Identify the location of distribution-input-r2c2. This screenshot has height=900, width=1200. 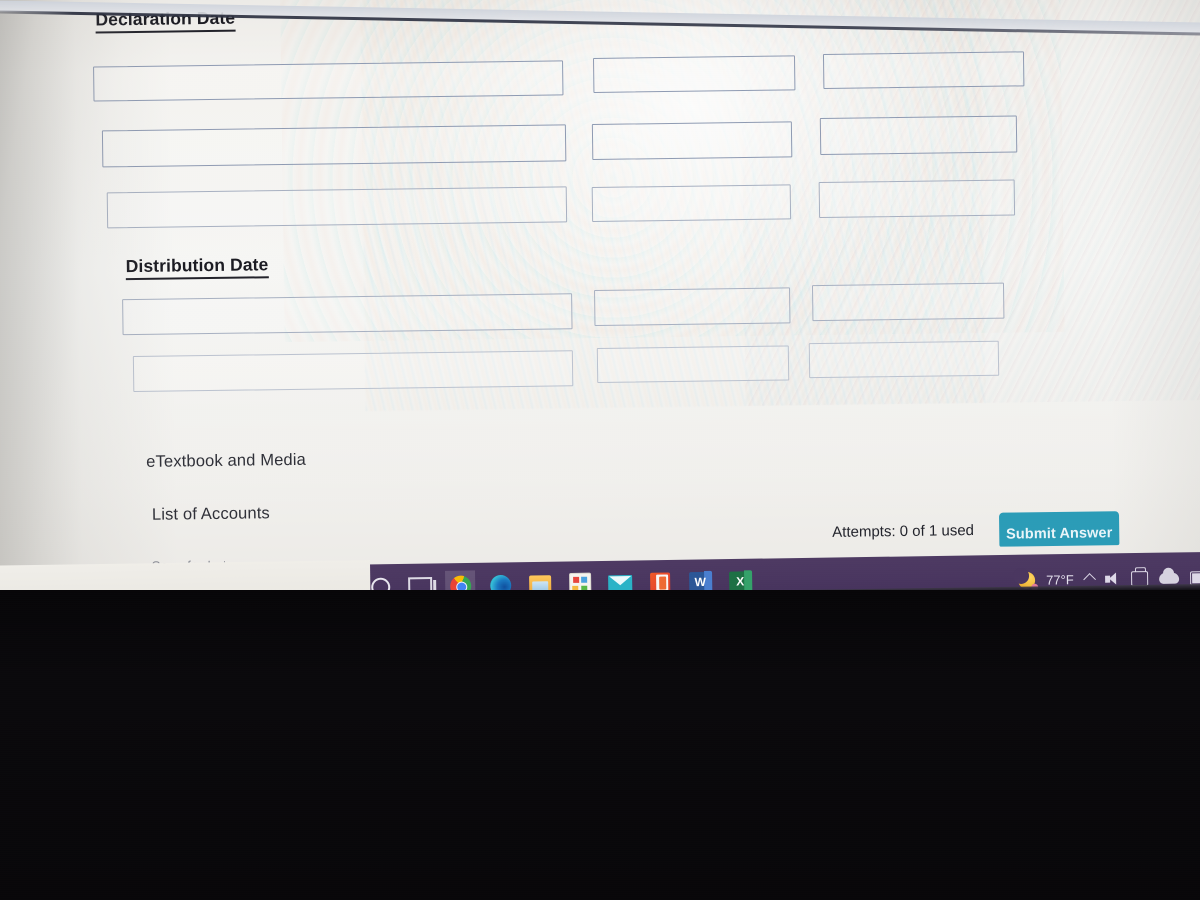
(693, 364).